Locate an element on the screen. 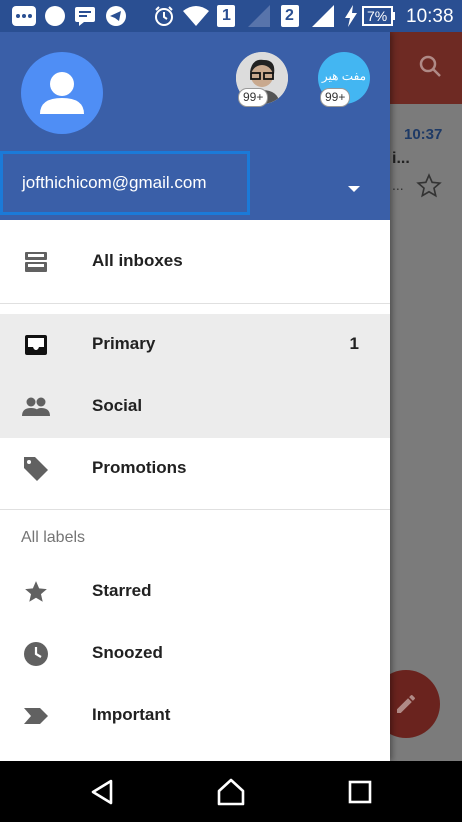 Image resolution: width=462 pixels, height=822 pixels. person-icon is located at coordinates (62, 93).